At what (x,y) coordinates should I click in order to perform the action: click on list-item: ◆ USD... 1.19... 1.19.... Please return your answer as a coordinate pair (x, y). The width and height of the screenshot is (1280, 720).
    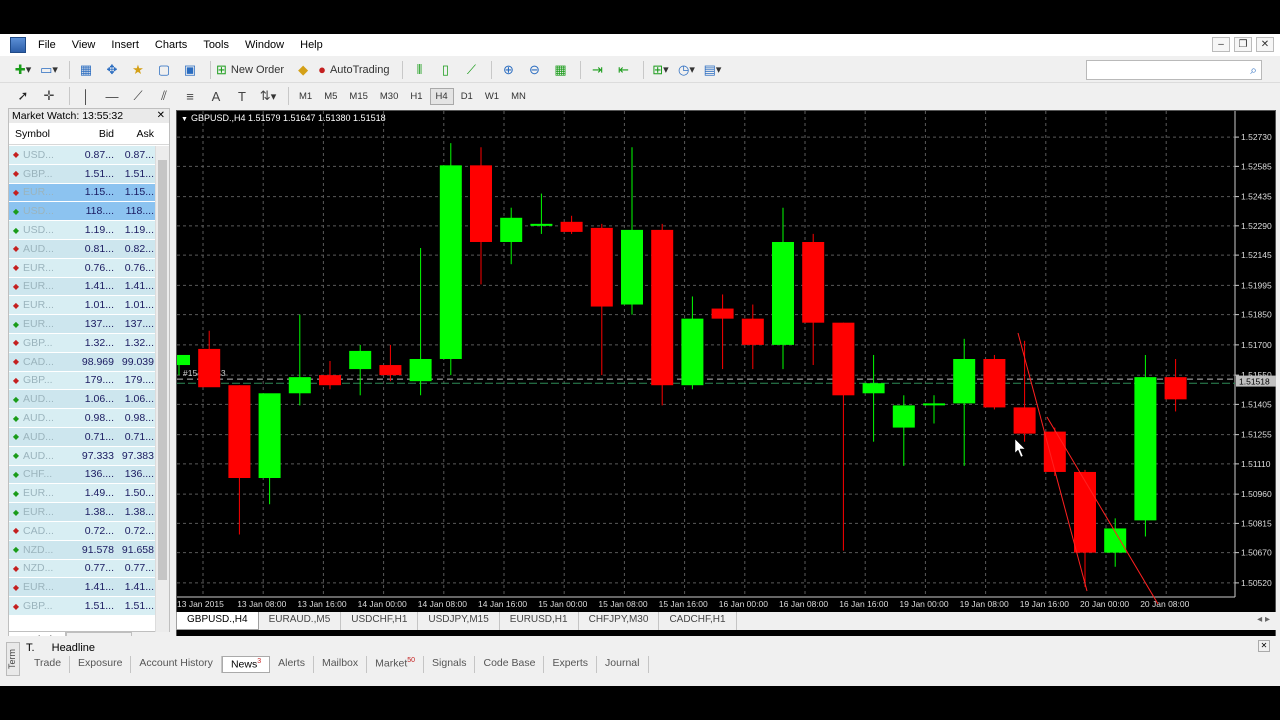
    Looking at the image, I should click on (82, 230).